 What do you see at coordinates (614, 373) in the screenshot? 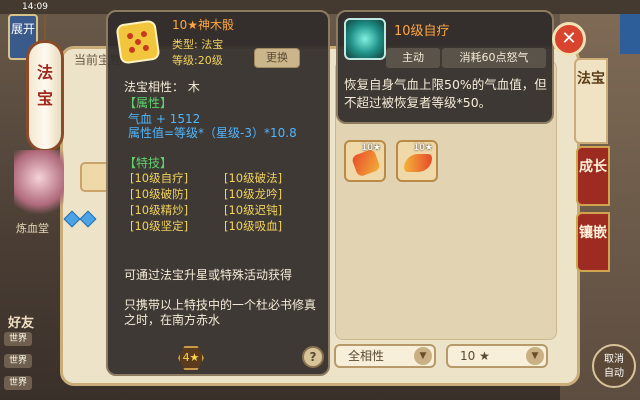
I see `auto-button-line2: 自动` at bounding box center [614, 373].